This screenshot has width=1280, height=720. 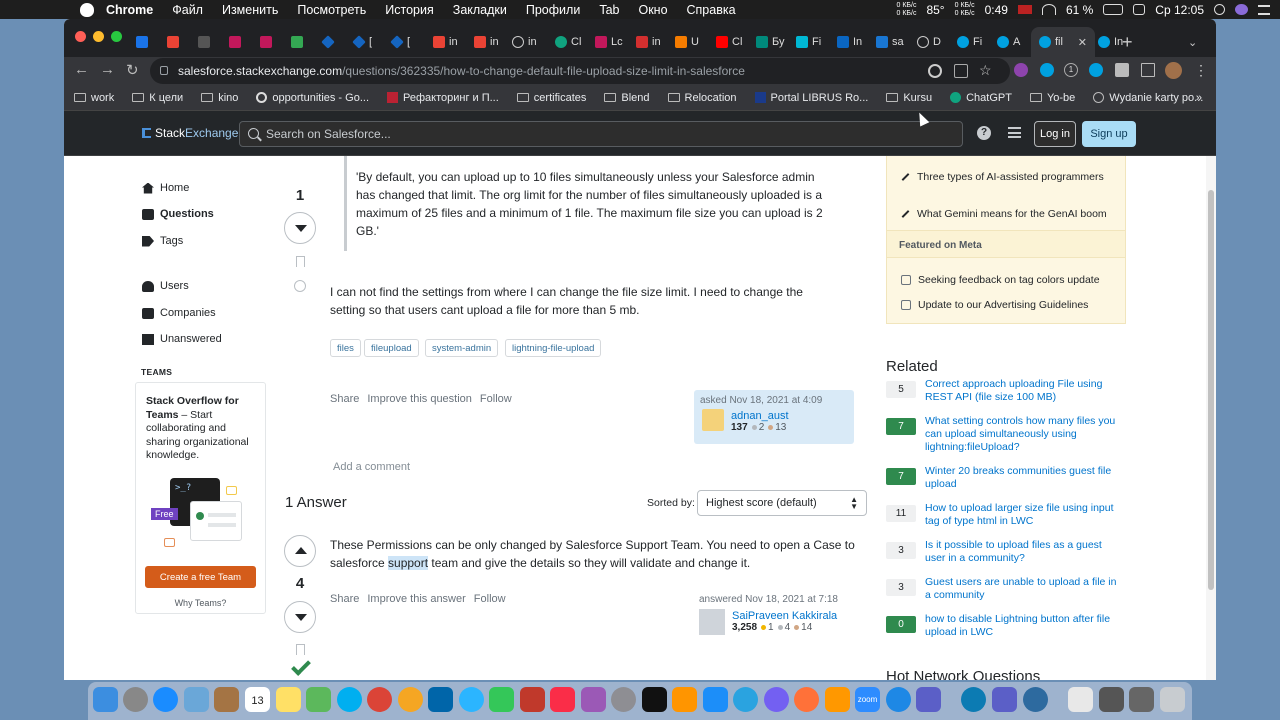 I want to click on flag-icon, so click(x=1024, y=9).